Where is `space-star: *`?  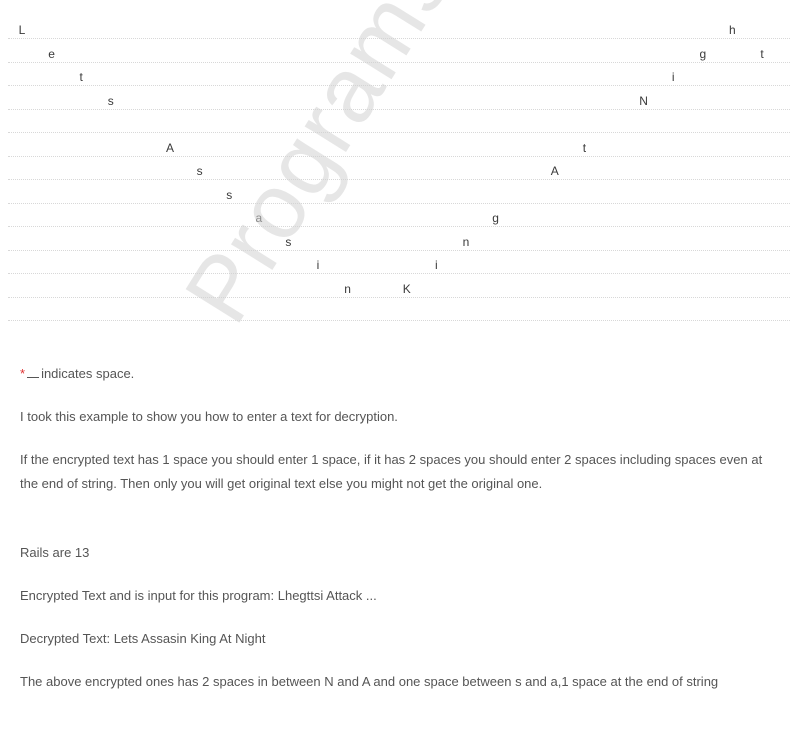
space-star: * is located at coordinates (23, 373).